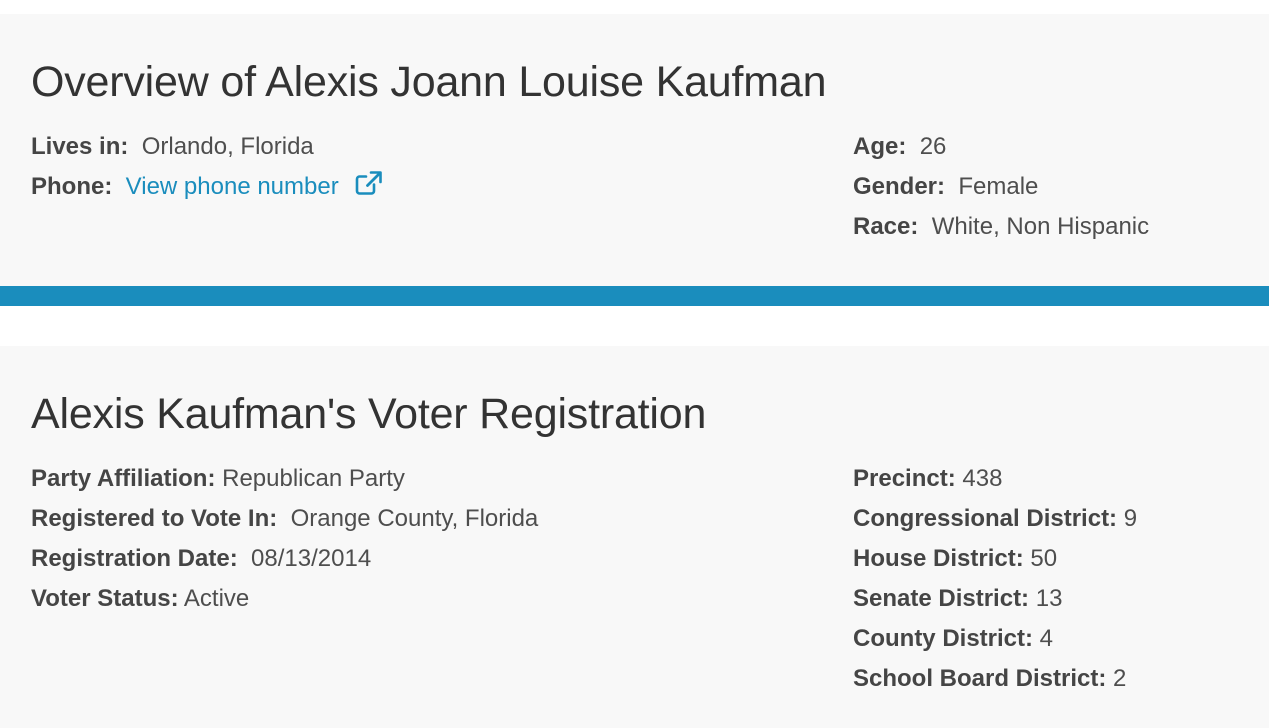  What do you see at coordinates (313, 478) in the screenshot?
I see `party-value: Republican Party` at bounding box center [313, 478].